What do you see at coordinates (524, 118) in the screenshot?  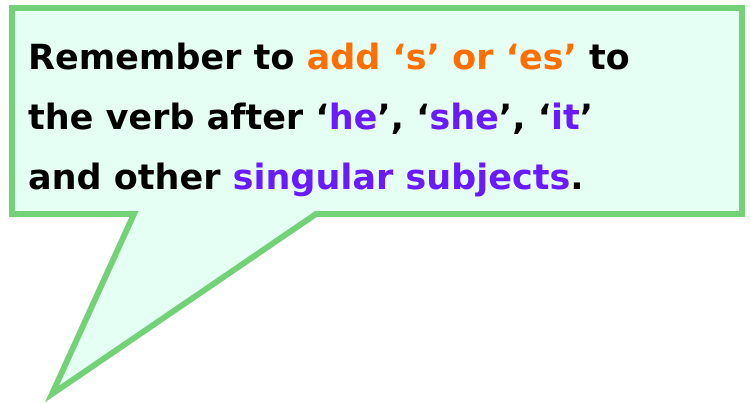 I see `line2-part-5: ’, ‘` at bounding box center [524, 118].